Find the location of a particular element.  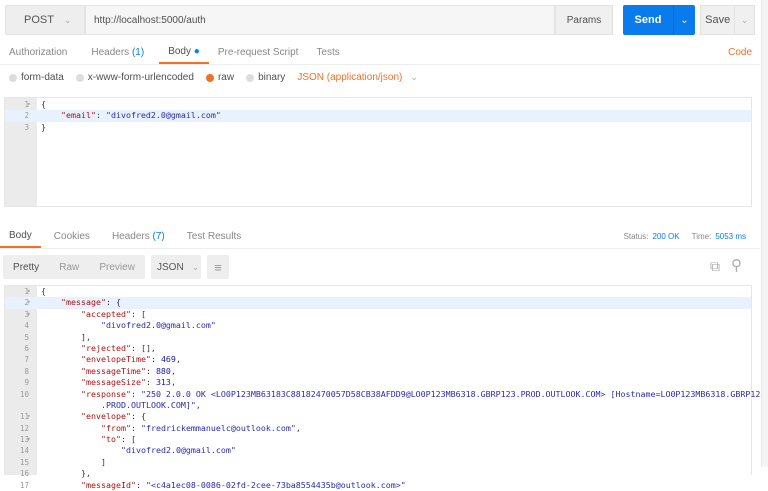

raw-button: Raw is located at coordinates (69, 267).